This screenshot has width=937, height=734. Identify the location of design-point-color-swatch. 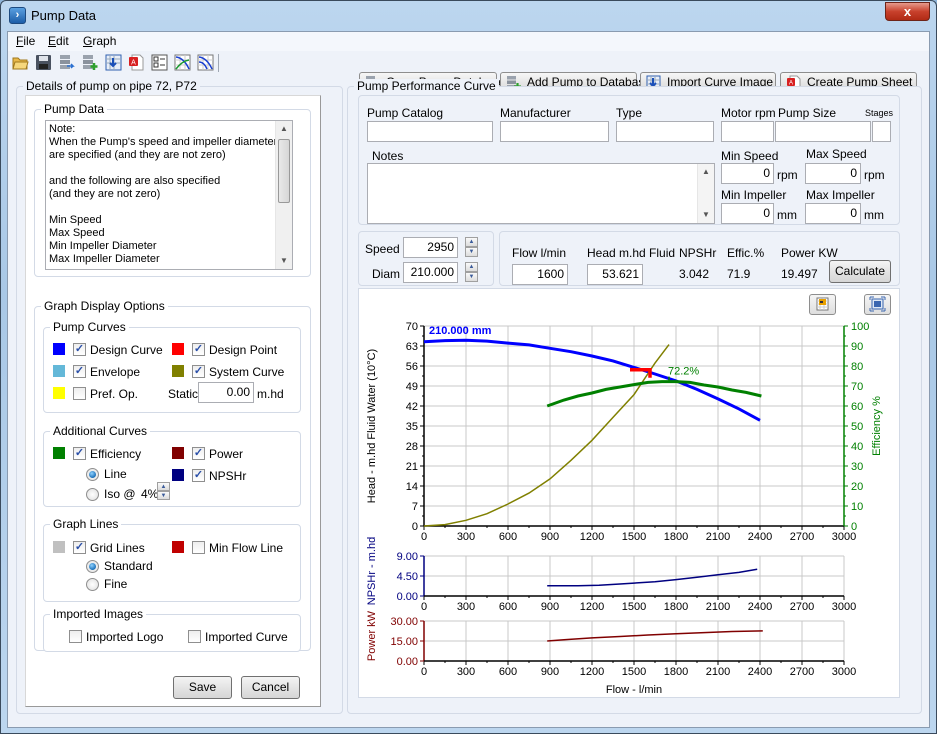
(178, 349).